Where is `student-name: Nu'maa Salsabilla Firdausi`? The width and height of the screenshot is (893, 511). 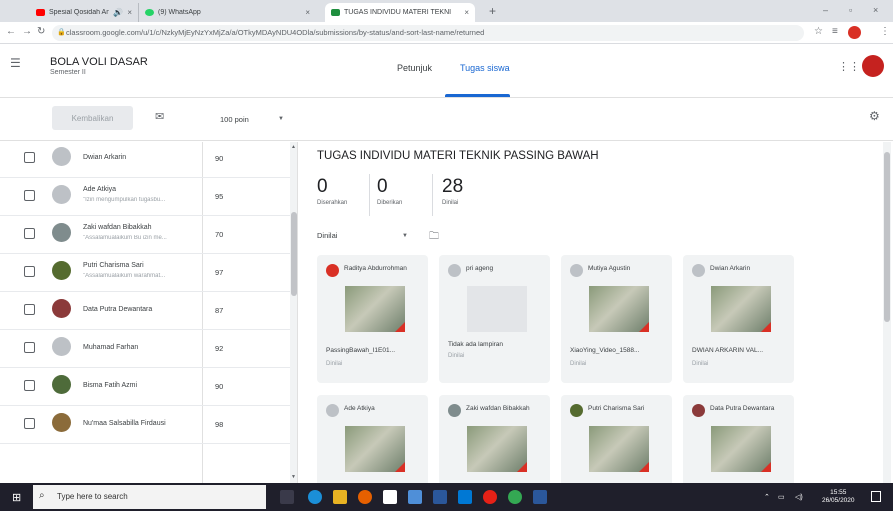 student-name: Nu'maa Salsabilla Firdausi is located at coordinates (124, 423).